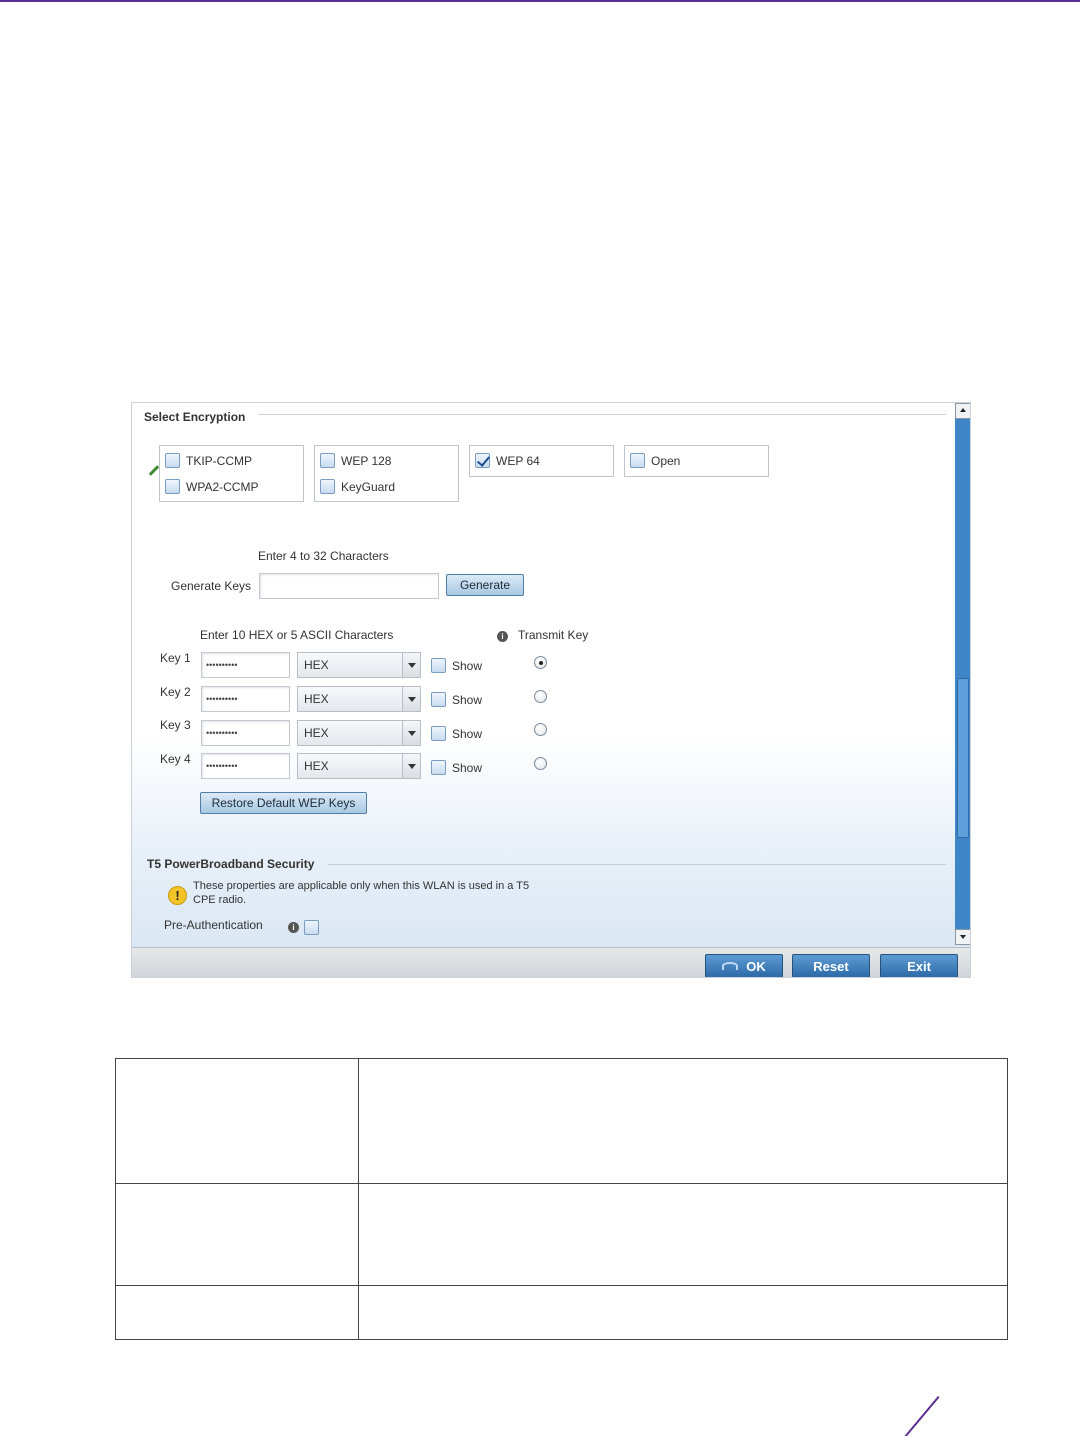 The width and height of the screenshot is (1080, 1436). Describe the element at coordinates (211, 586) in the screenshot. I see `generate-keys-label: Generate Keys` at that location.